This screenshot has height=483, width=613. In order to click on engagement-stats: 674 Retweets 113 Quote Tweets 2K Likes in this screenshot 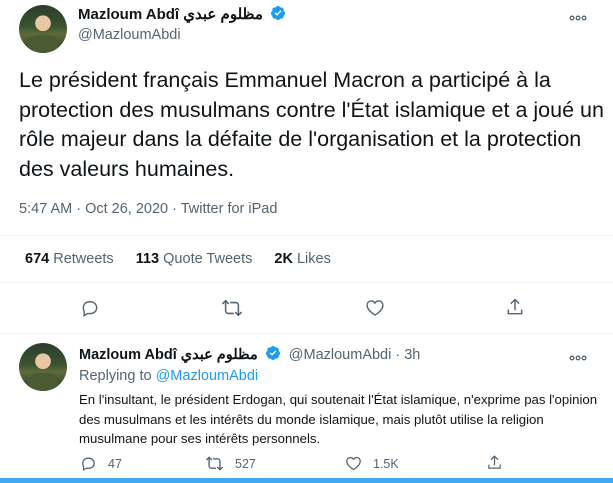, I will do `click(187, 259)`.